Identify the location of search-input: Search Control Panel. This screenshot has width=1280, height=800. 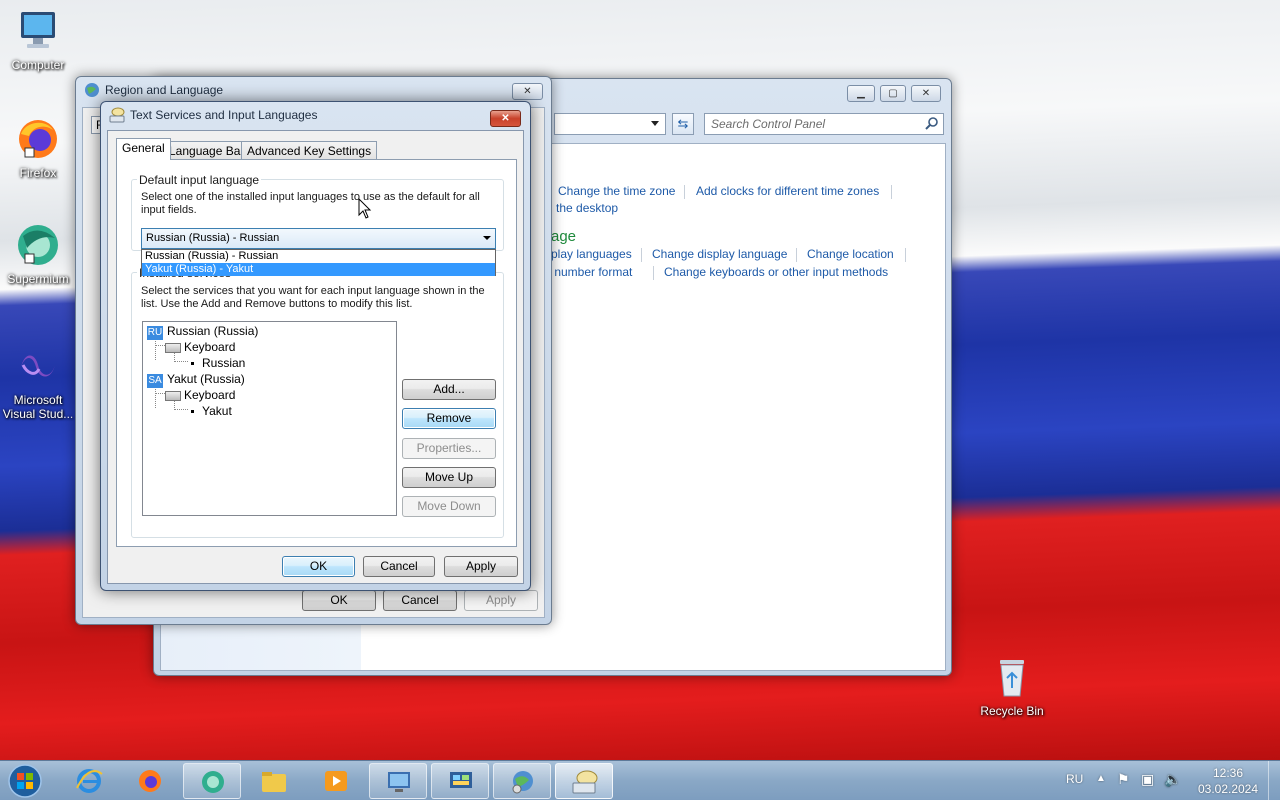
(824, 124).